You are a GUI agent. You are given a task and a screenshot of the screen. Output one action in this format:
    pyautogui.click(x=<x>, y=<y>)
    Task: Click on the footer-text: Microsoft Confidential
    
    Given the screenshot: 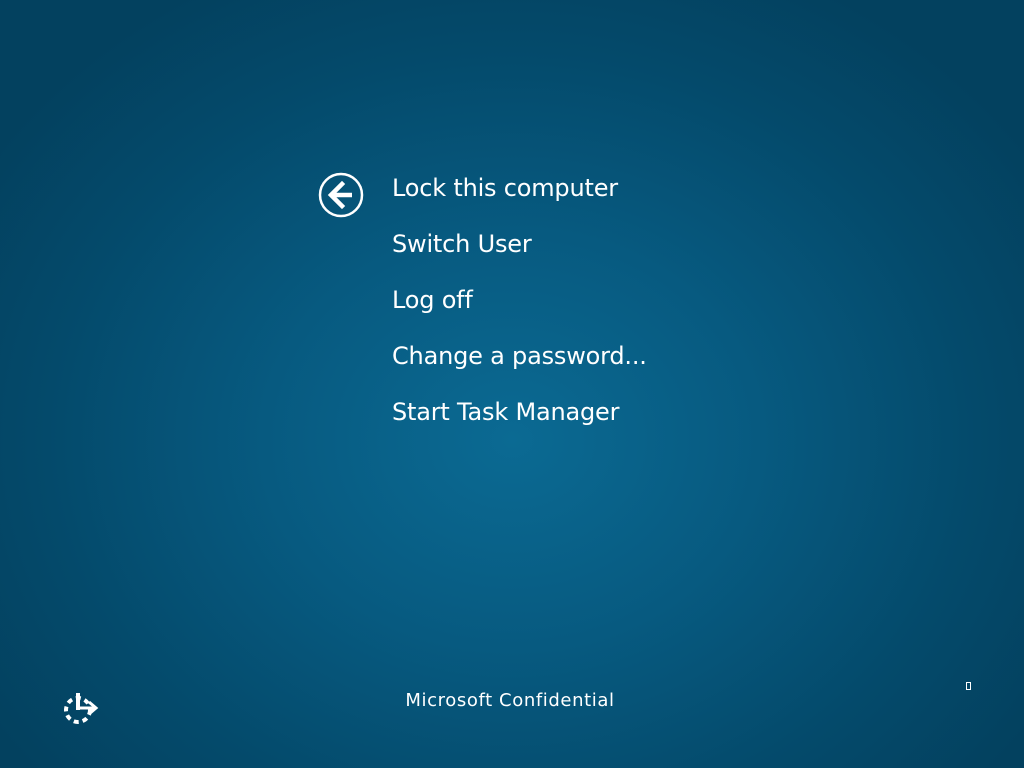 What is the action you would take?
    pyautogui.click(x=510, y=700)
    